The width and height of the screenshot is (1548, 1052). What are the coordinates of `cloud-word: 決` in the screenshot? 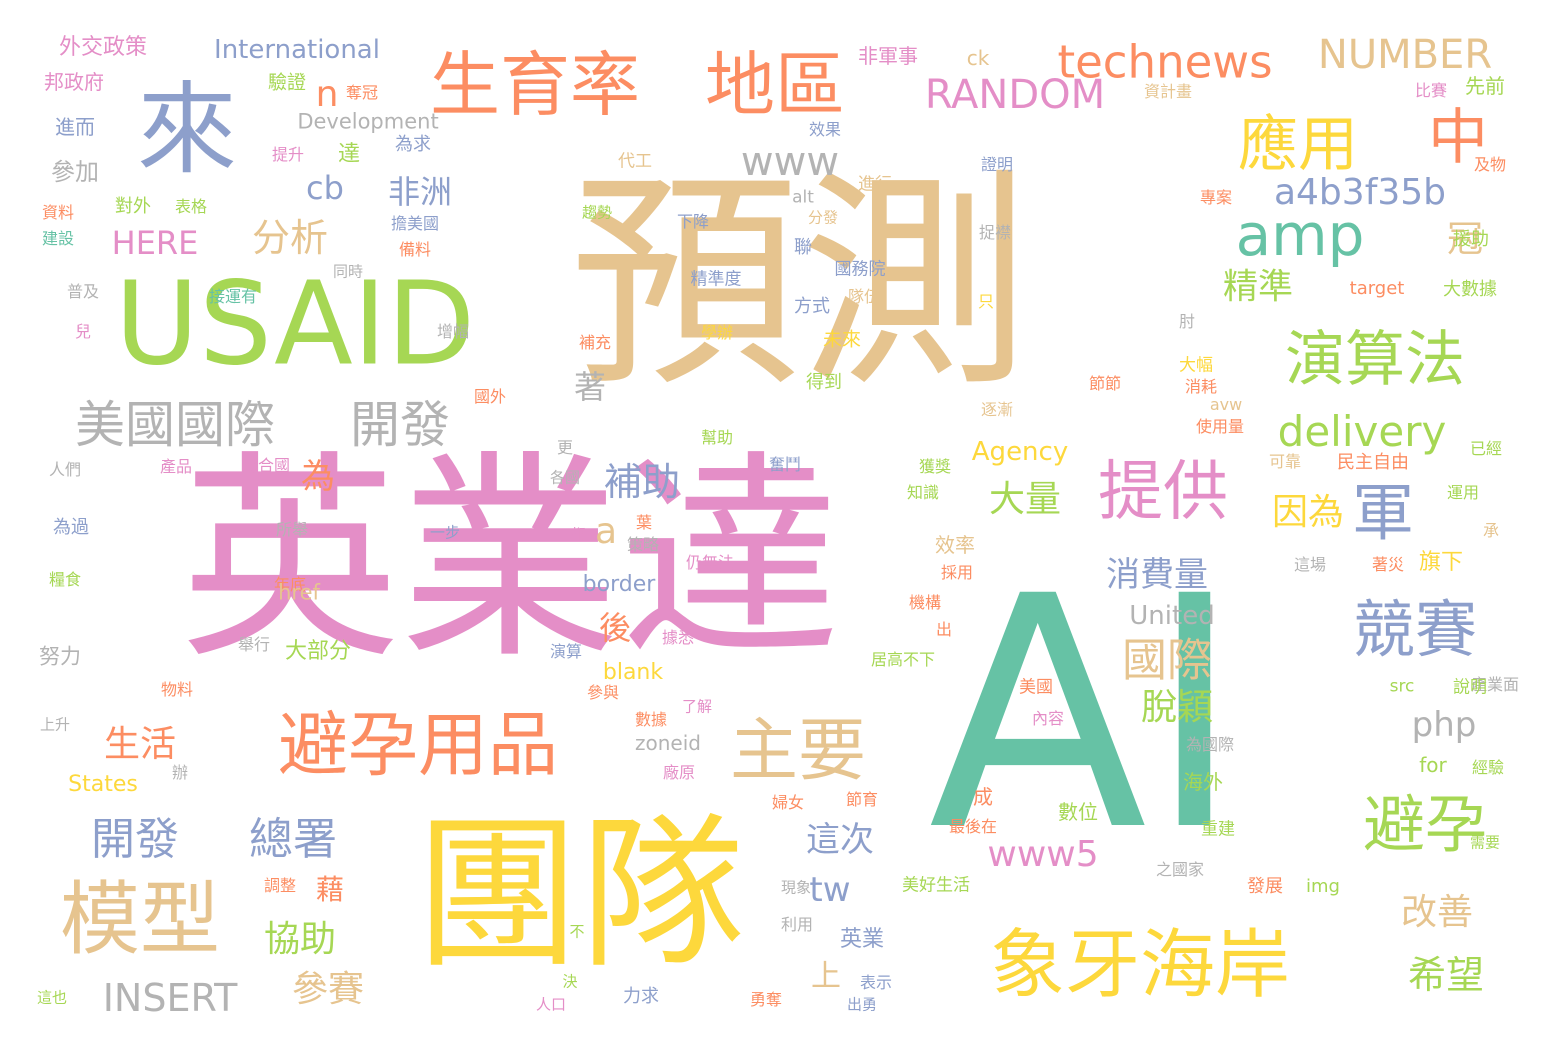 It's located at (570, 981).